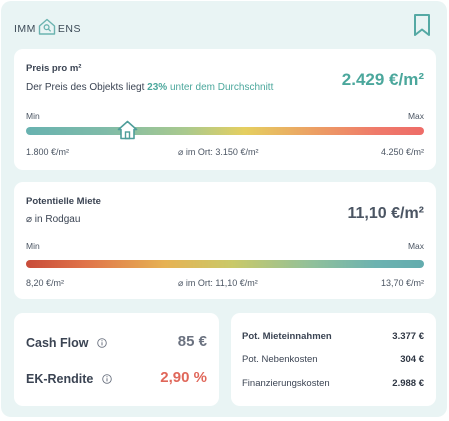  I want to click on rent-location-label: ⌀ in Rodgau, so click(53, 219).